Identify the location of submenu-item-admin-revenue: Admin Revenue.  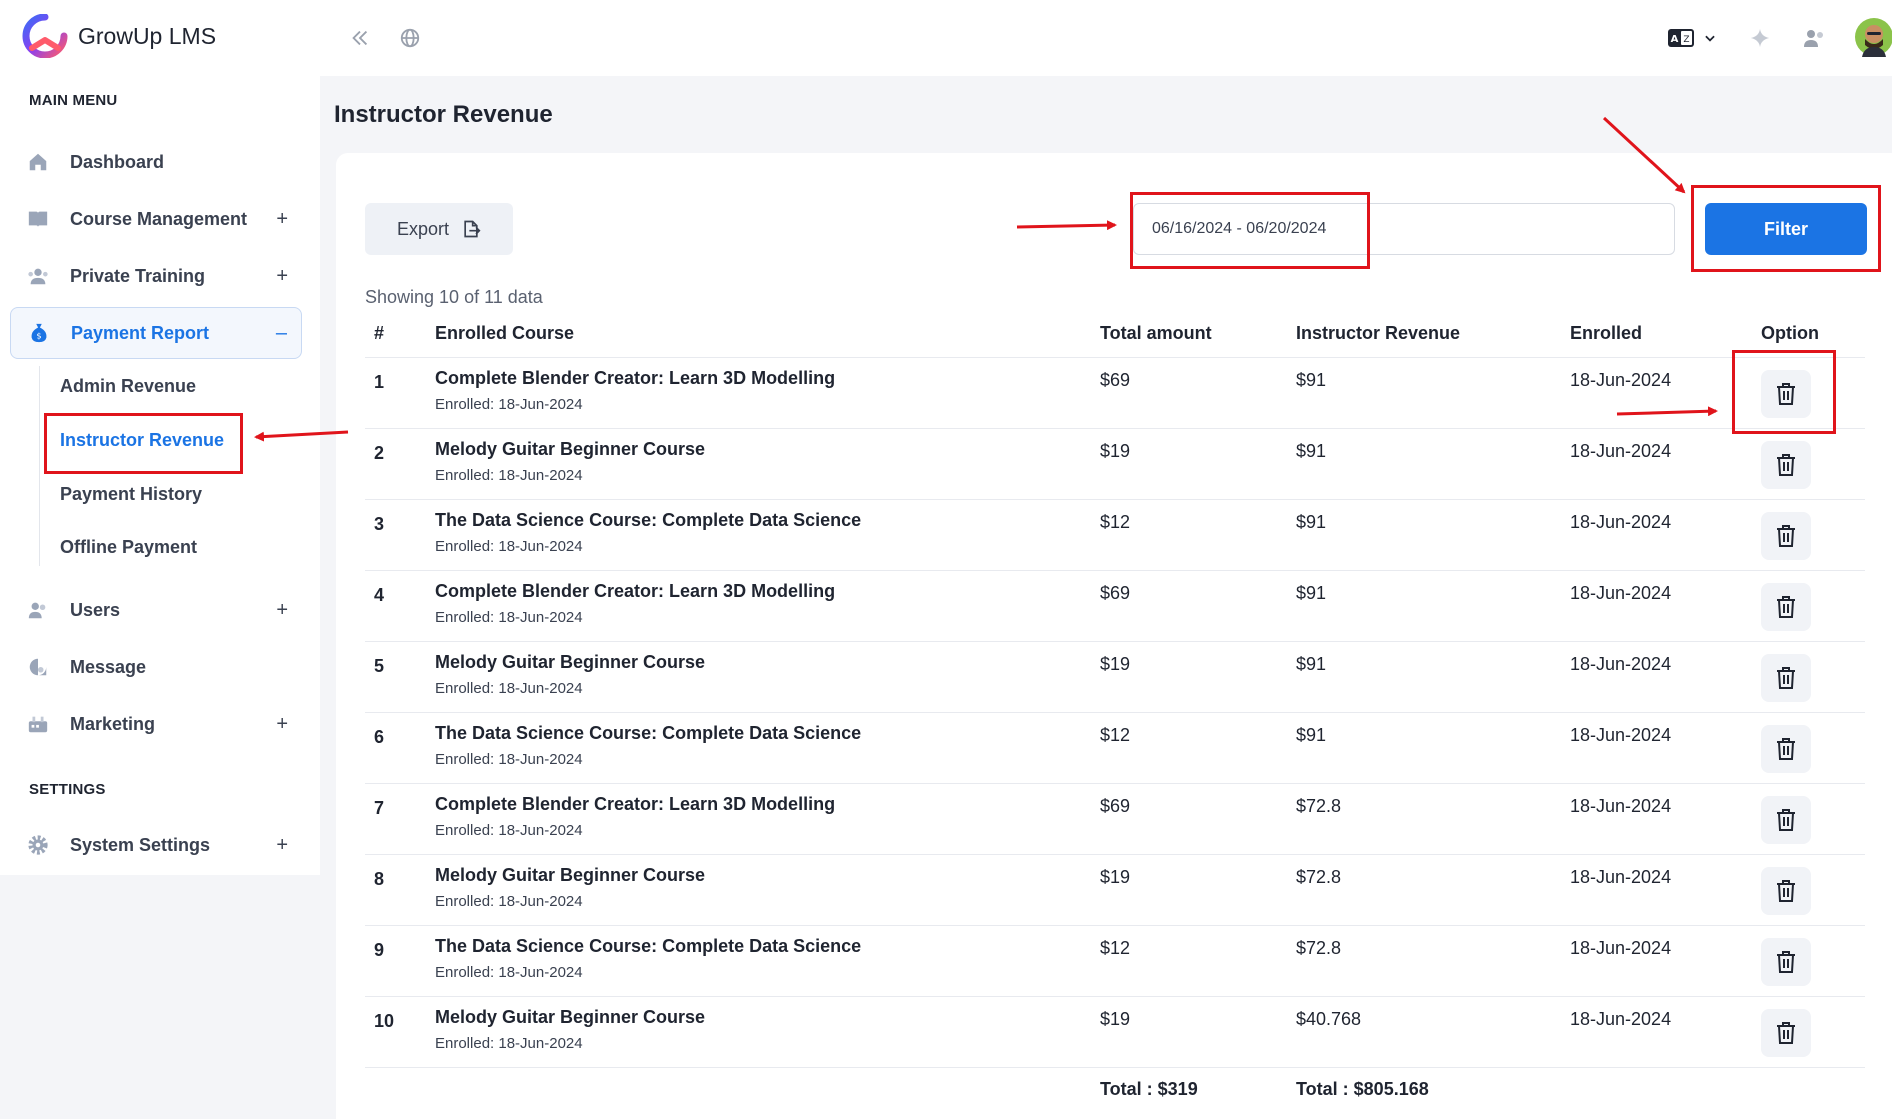
(128, 386).